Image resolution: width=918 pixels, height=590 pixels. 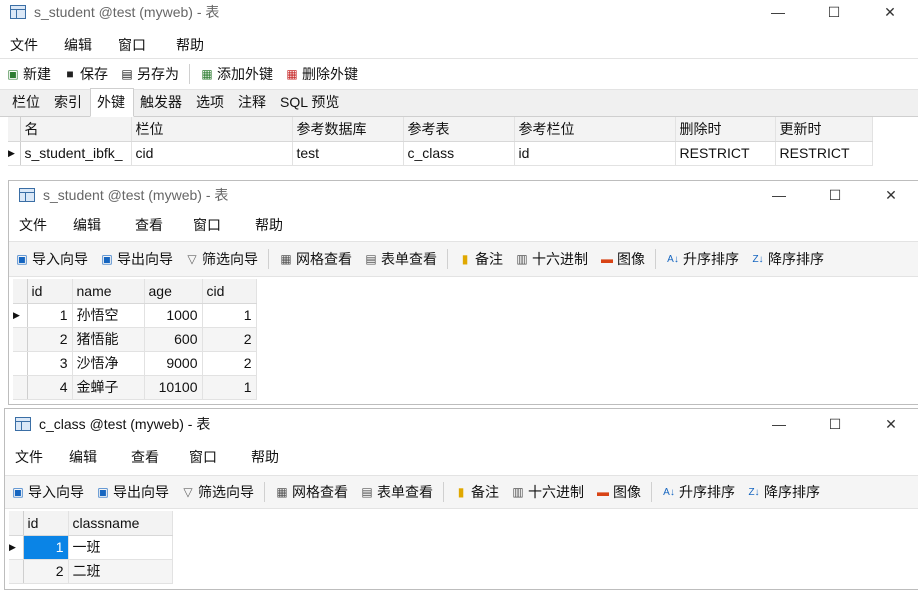 What do you see at coordinates (120, 523) in the screenshot?
I see `column-header-classname: classname` at bounding box center [120, 523].